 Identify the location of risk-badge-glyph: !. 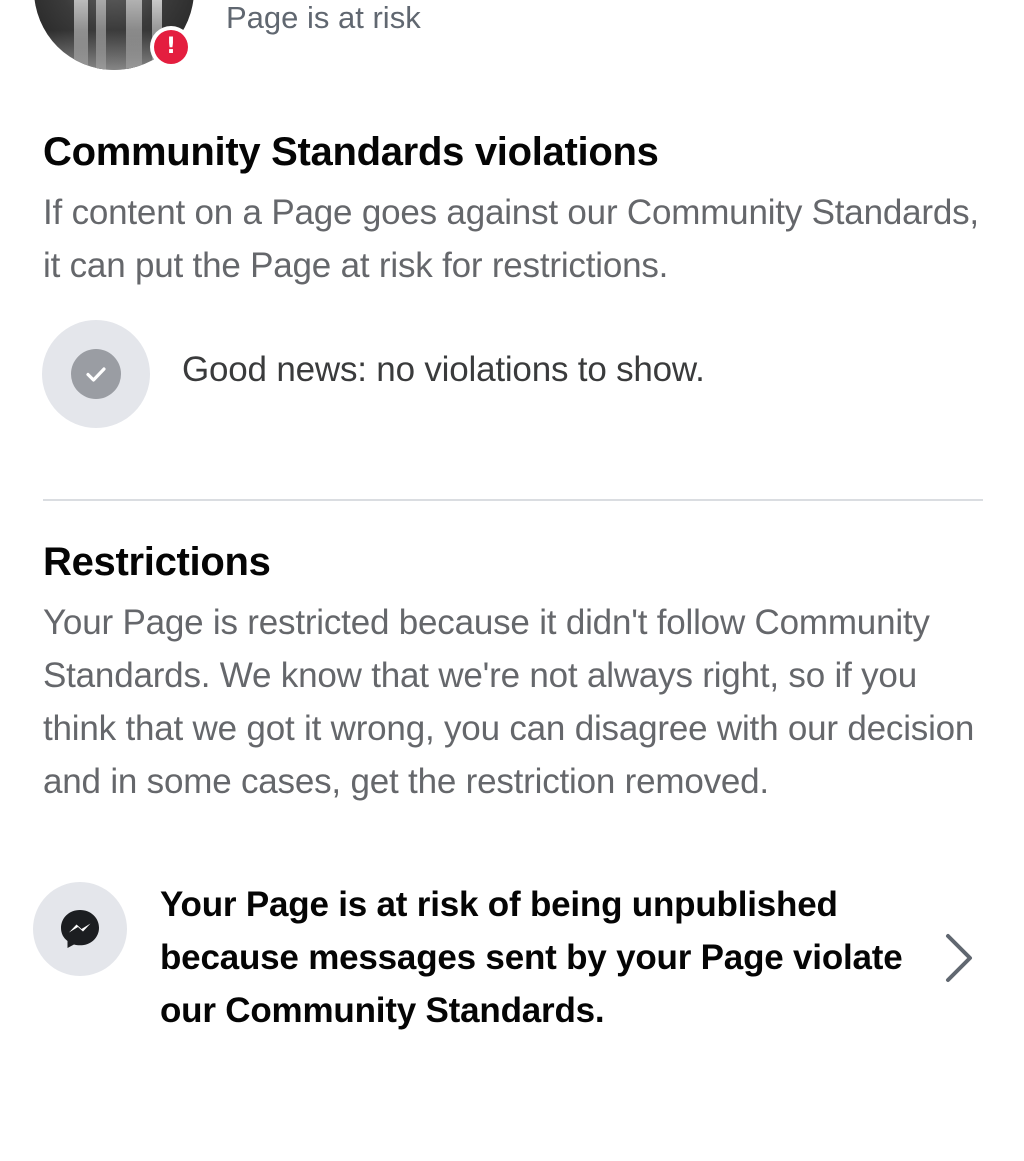
(171, 47).